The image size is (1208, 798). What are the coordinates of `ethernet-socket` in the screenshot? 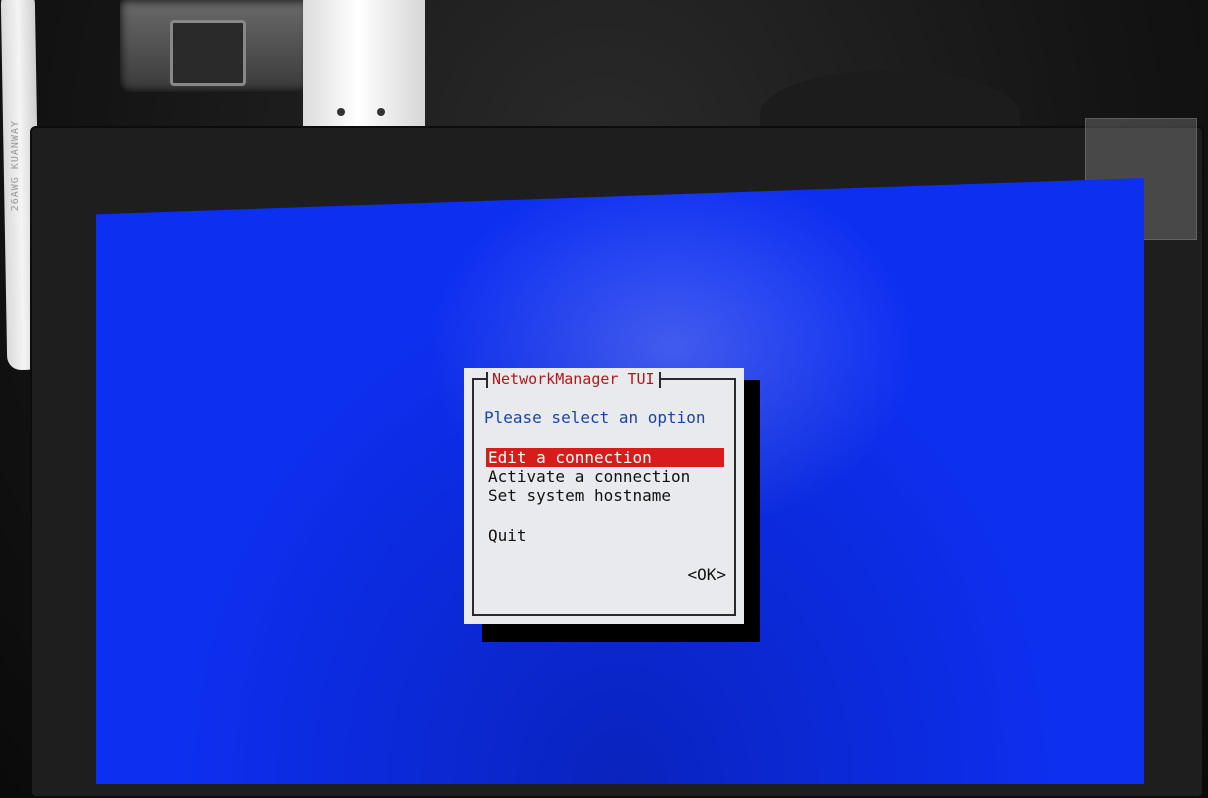 It's located at (208, 53).